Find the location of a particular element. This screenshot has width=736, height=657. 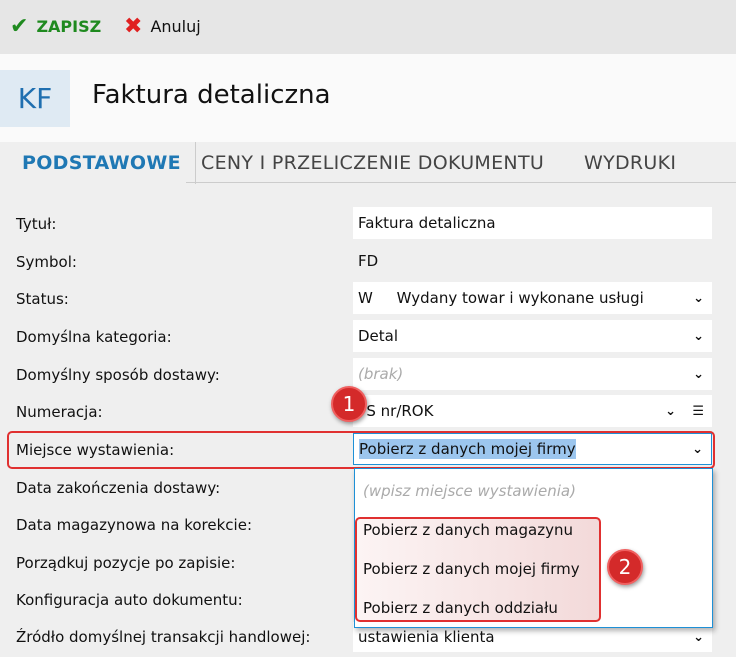

label-sposob-dostawy: Domyślny sposób dostawy: is located at coordinates (118, 375).